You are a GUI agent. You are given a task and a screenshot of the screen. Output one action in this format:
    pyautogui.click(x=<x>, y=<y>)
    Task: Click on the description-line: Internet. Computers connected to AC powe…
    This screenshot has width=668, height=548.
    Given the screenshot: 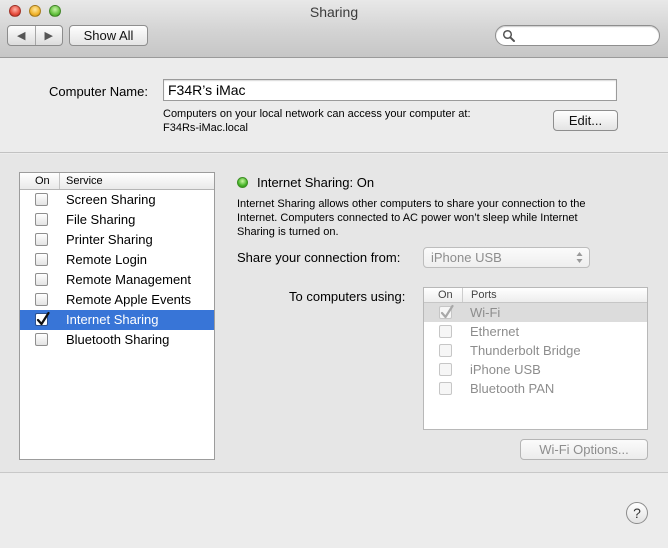 What is the action you would take?
    pyautogui.click(x=407, y=218)
    